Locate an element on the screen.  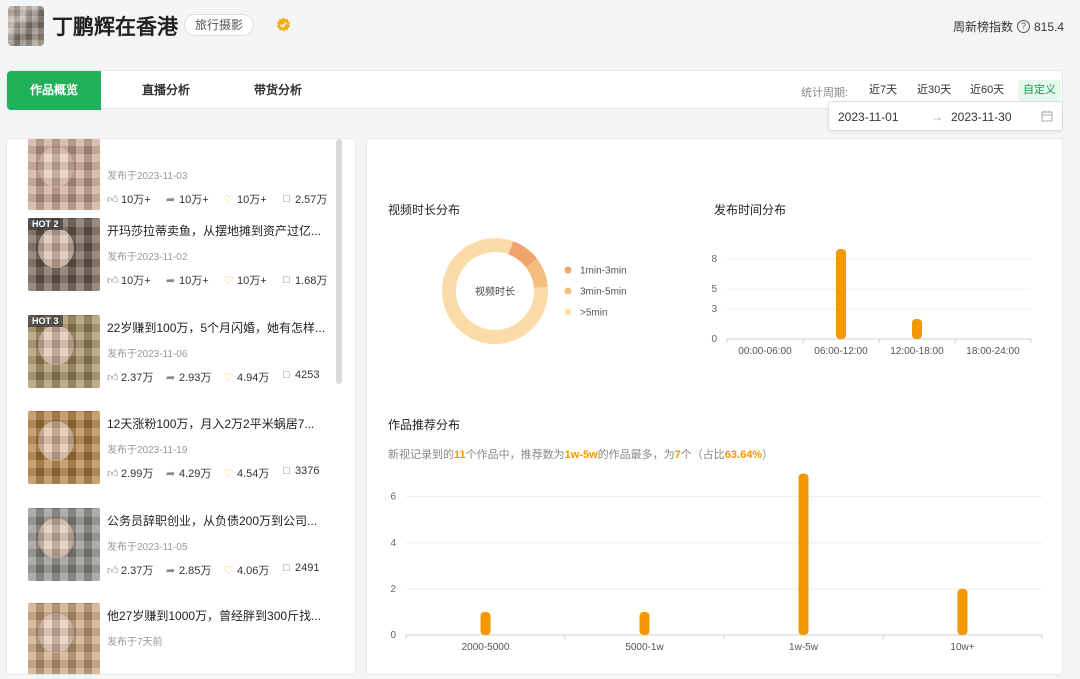
publish-date: 发布于2023-11-03 is located at coordinates (147, 176).